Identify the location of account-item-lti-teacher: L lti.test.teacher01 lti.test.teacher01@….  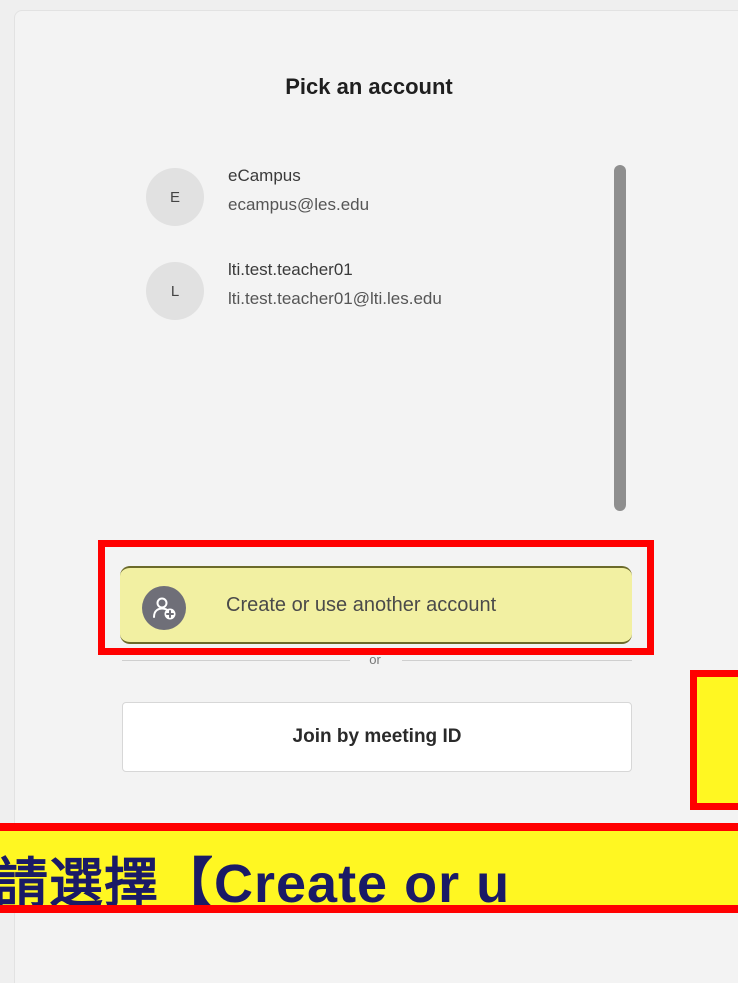
(356, 296).